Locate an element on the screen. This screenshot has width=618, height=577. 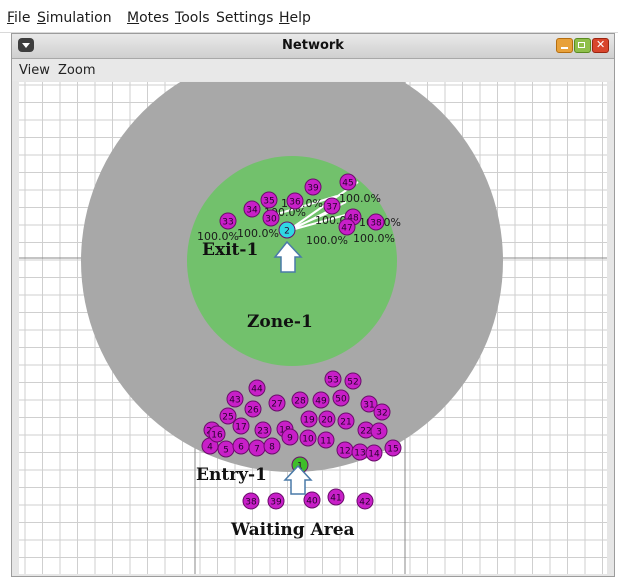
mote: 45 is located at coordinates (348, 182).